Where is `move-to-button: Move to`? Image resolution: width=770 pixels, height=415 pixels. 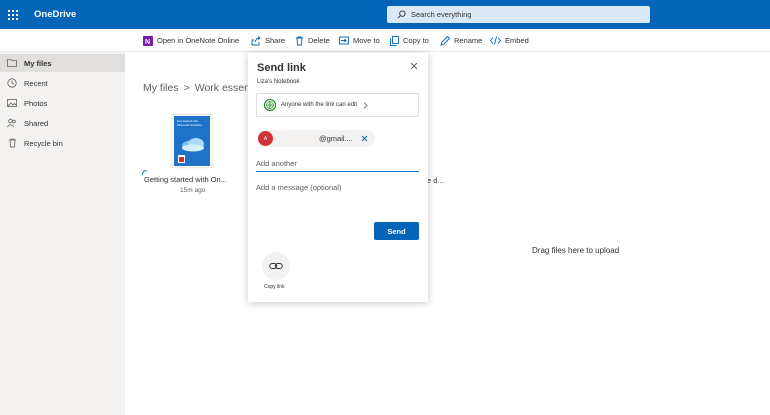 move-to-button: Move to is located at coordinates (359, 40).